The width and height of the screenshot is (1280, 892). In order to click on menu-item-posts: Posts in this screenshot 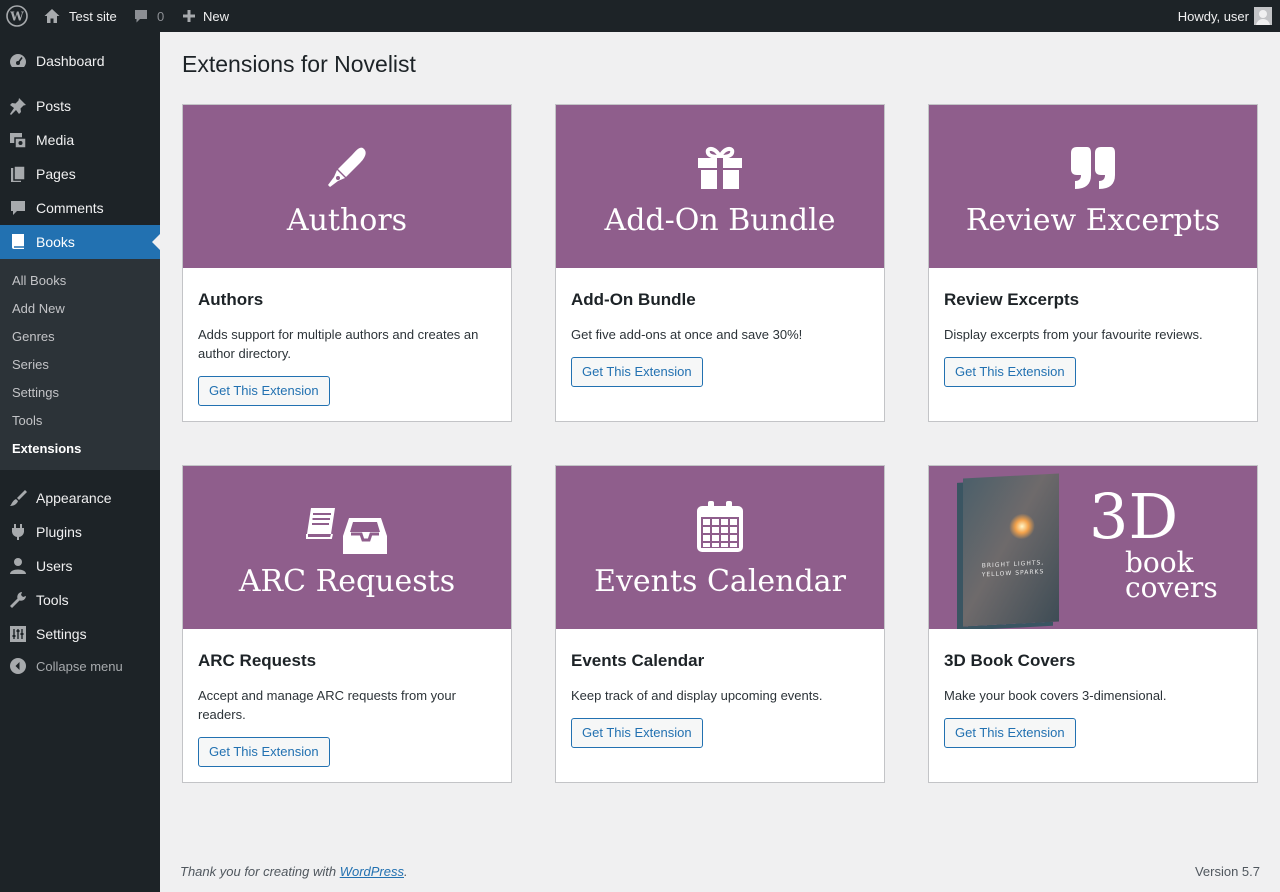, I will do `click(80, 106)`.